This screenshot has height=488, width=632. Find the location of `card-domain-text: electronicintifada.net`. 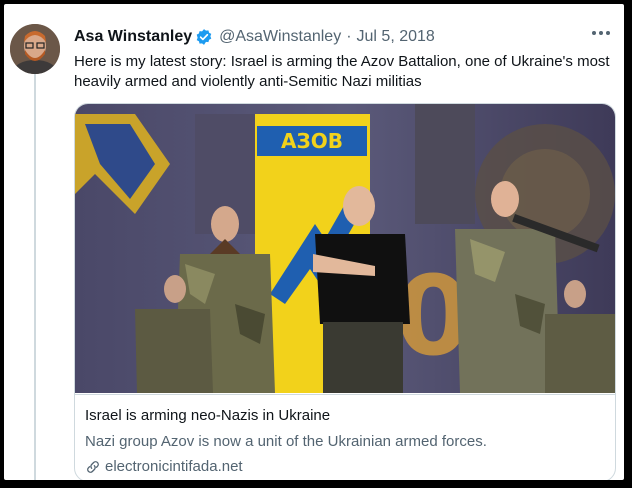

card-domain-text: electronicintifada.net is located at coordinates (174, 466).